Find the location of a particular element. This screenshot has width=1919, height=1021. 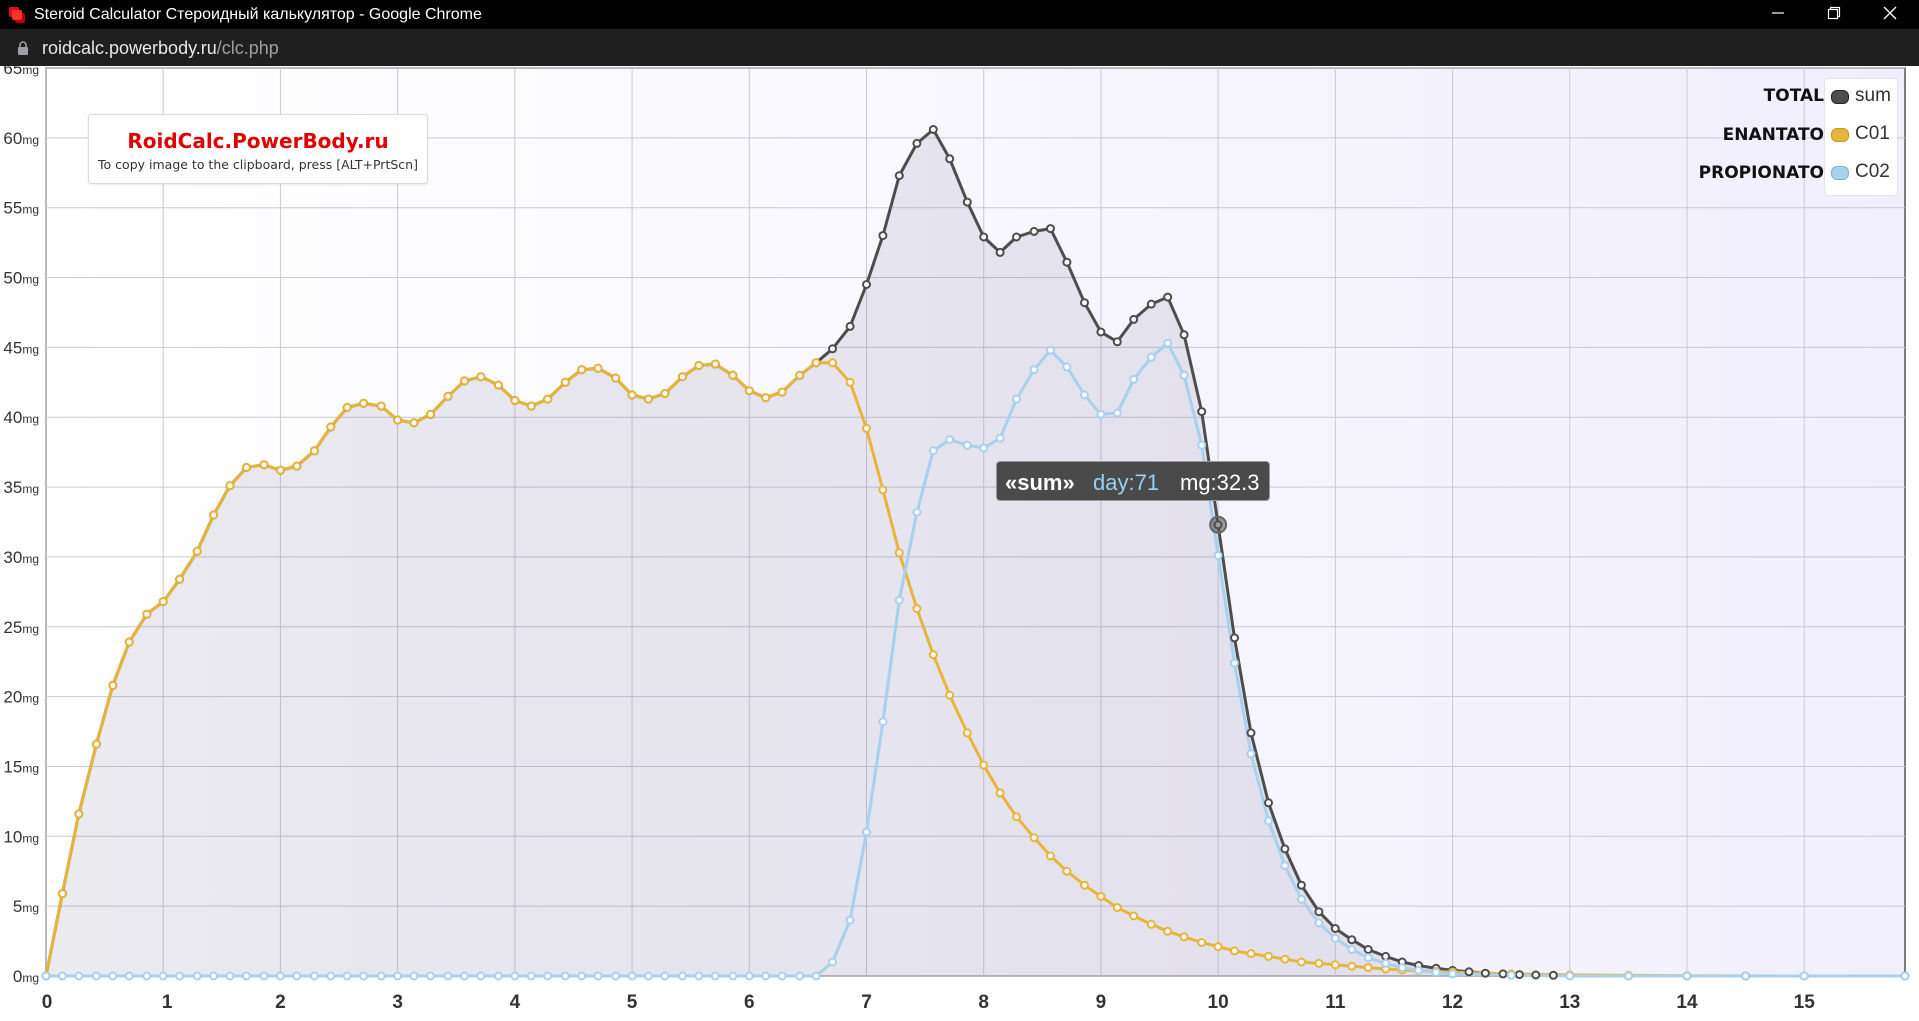

minimize-icon is located at coordinates (1777, 14).